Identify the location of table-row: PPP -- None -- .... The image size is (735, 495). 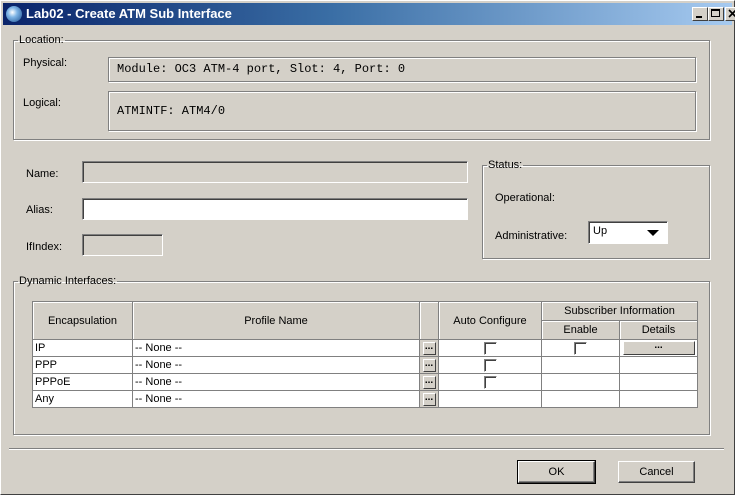
(365, 365).